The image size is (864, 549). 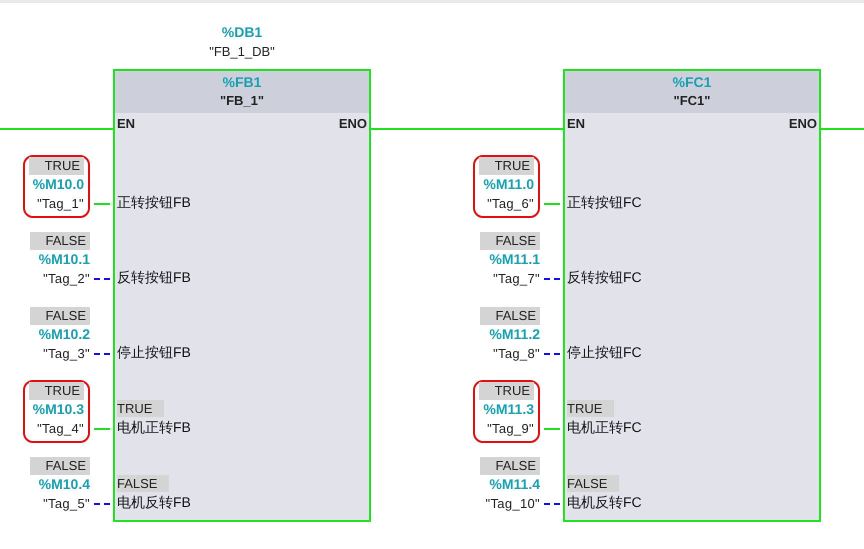 I want to click on tag-name: "Tag_8", so click(x=516, y=354).